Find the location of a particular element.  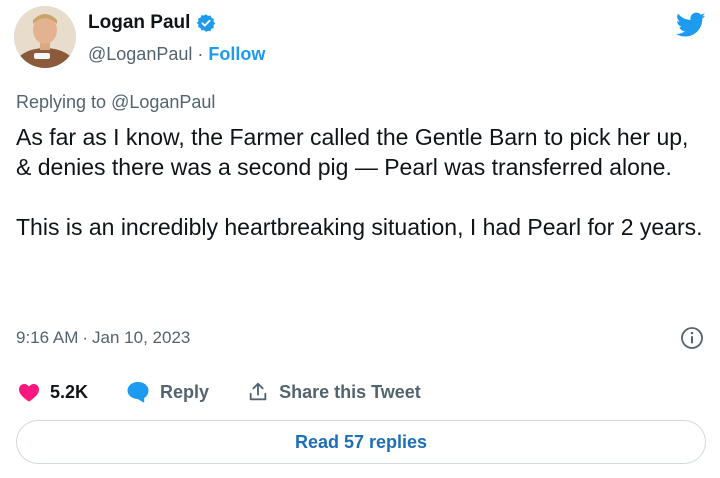

author-name-row: Logan Paul is located at coordinates (152, 23).